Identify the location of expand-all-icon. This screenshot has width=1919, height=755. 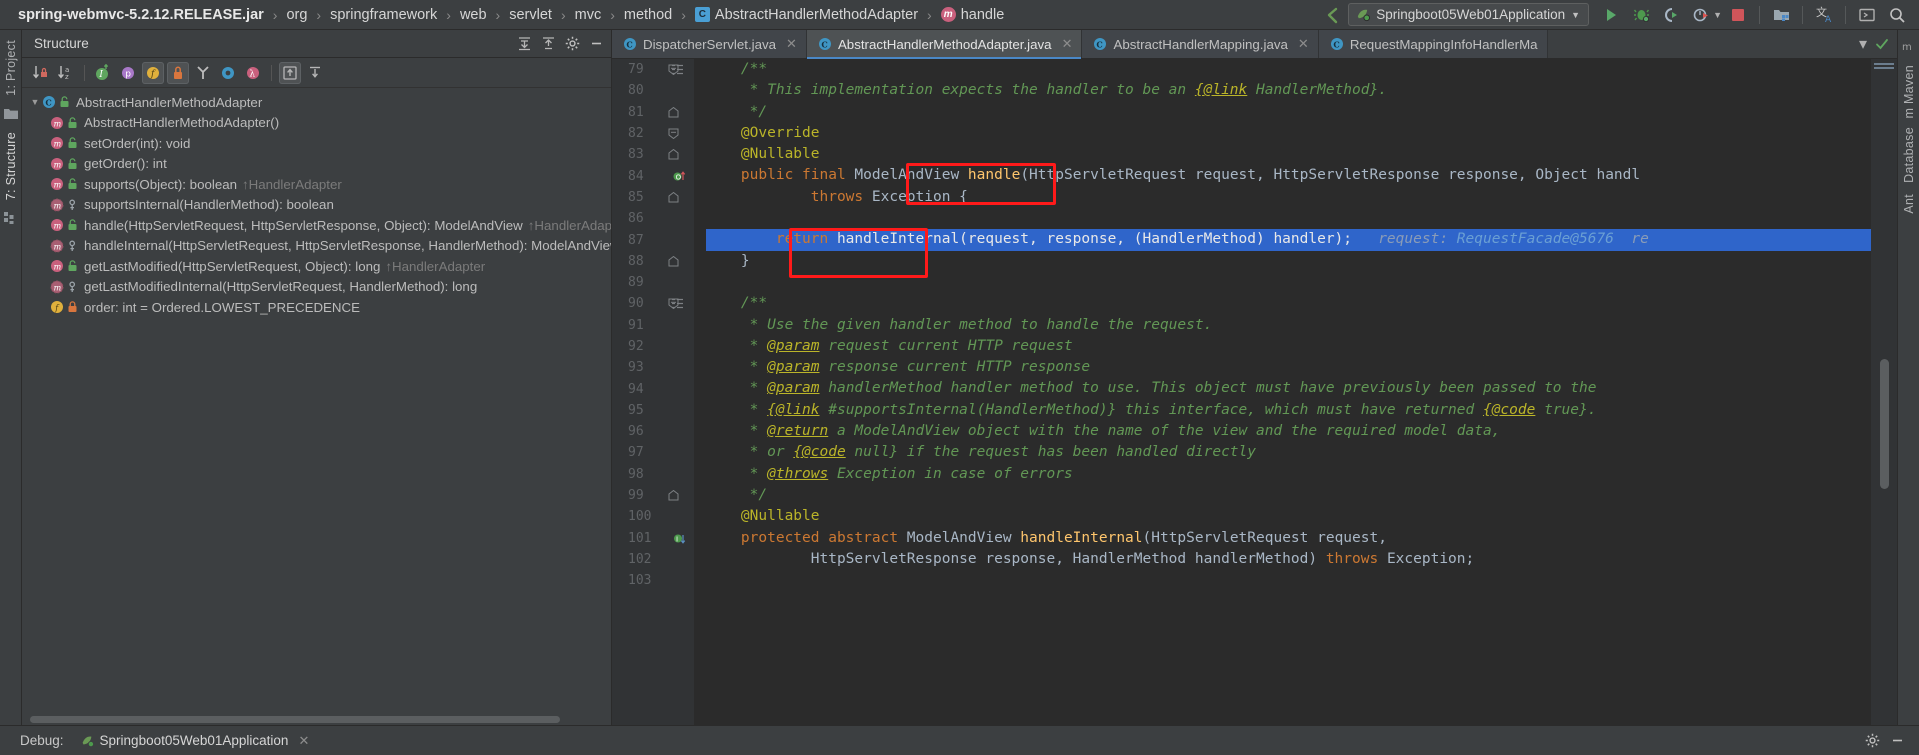
(290, 72).